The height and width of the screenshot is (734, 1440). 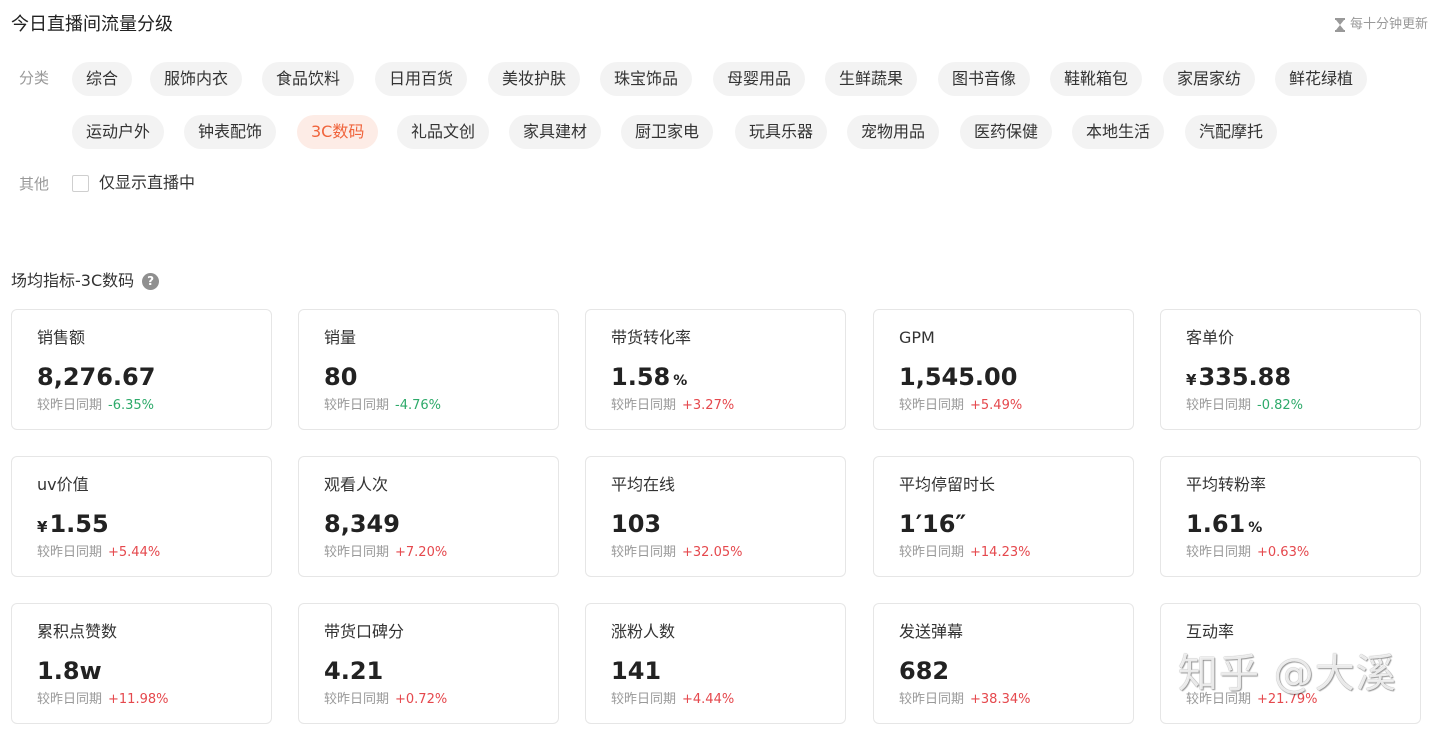 I want to click on update-note: 每十分钟更新, so click(x=1381, y=25).